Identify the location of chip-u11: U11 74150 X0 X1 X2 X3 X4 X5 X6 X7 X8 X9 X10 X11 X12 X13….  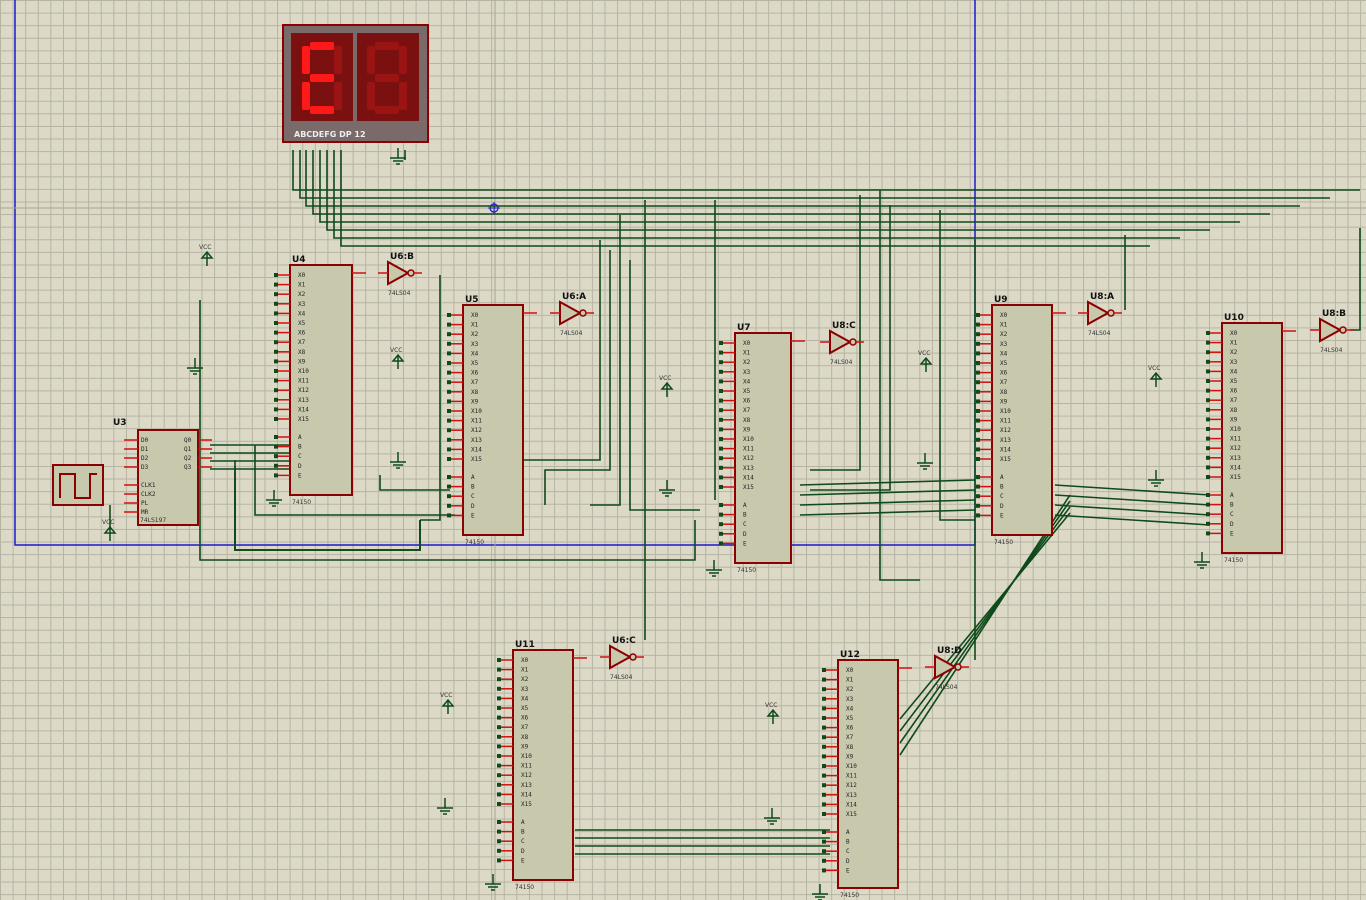
(542, 765).